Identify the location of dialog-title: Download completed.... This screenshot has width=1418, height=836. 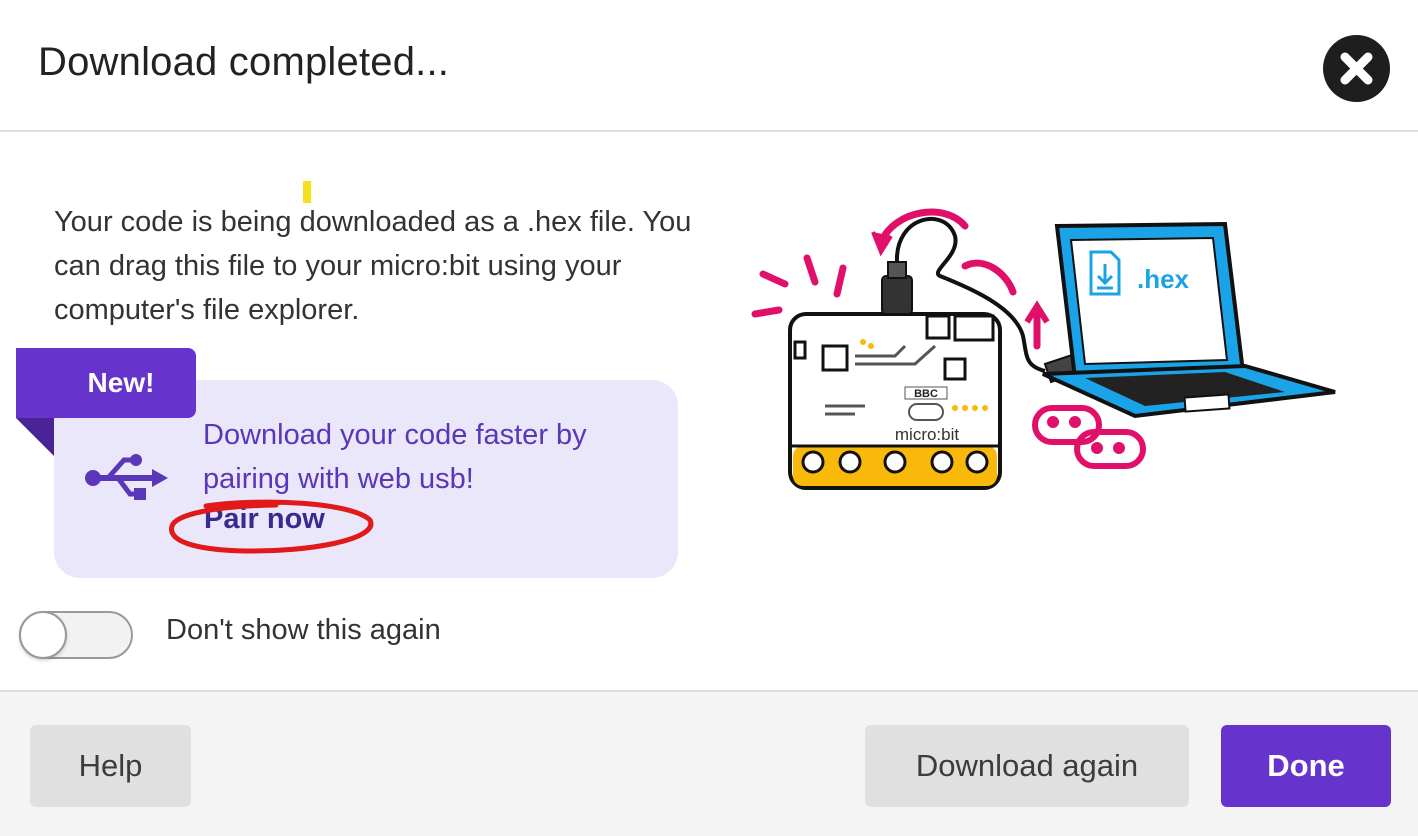
(244, 62).